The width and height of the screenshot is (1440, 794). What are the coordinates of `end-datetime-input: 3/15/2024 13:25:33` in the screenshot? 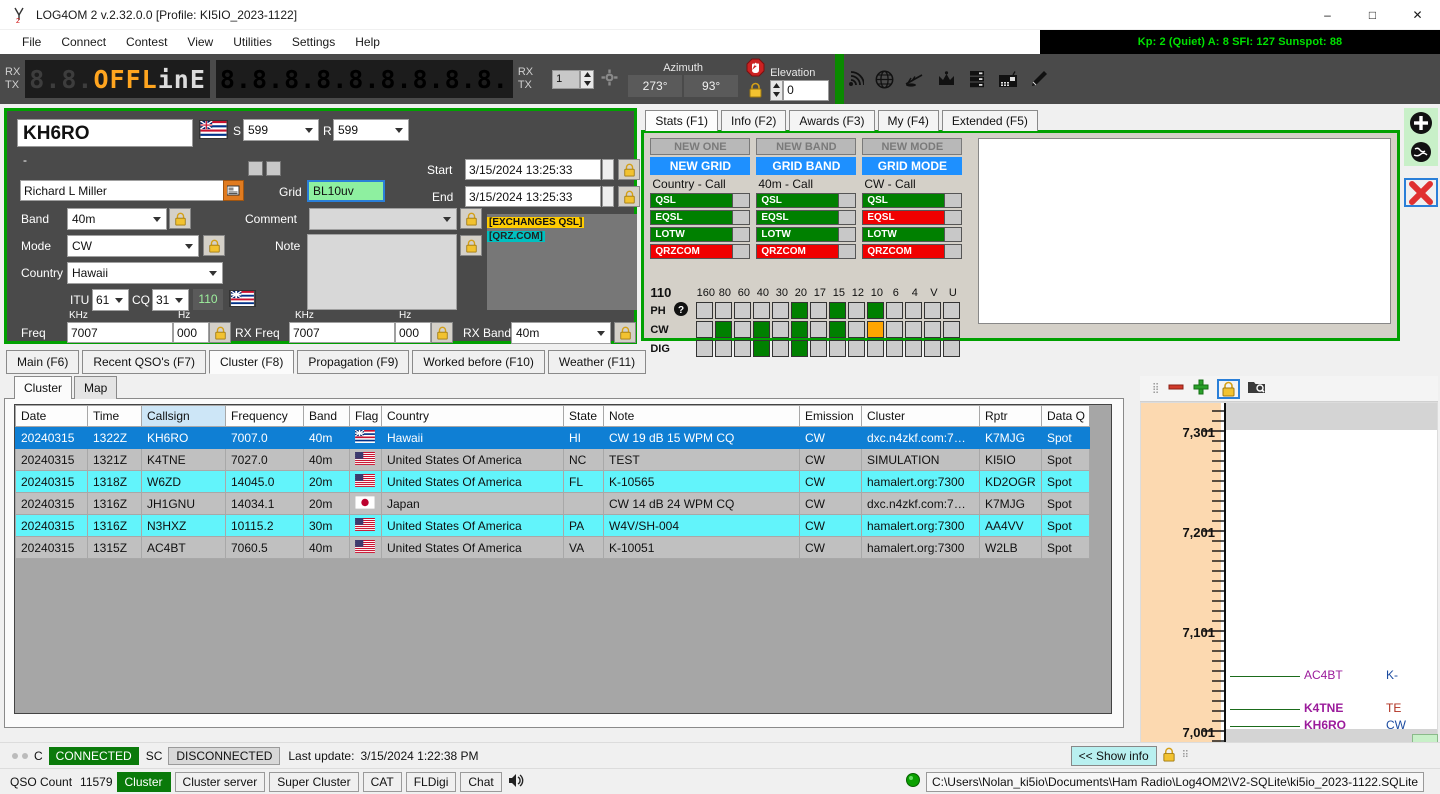 It's located at (533, 196).